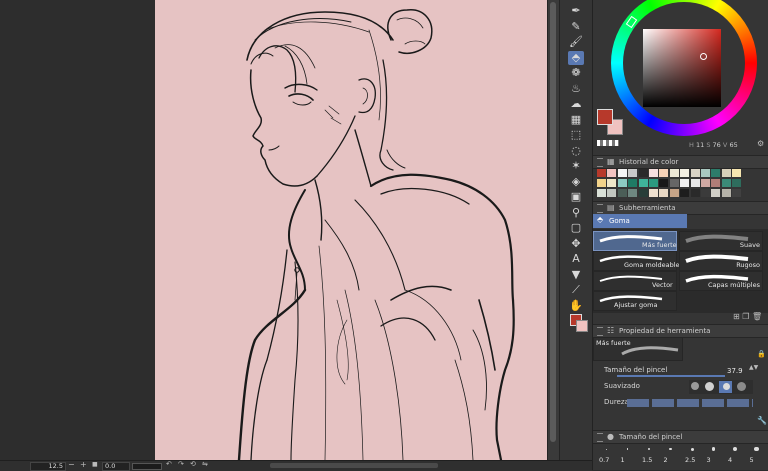  I want to click on brush-size-stepper: ▲▼, so click(753, 367).